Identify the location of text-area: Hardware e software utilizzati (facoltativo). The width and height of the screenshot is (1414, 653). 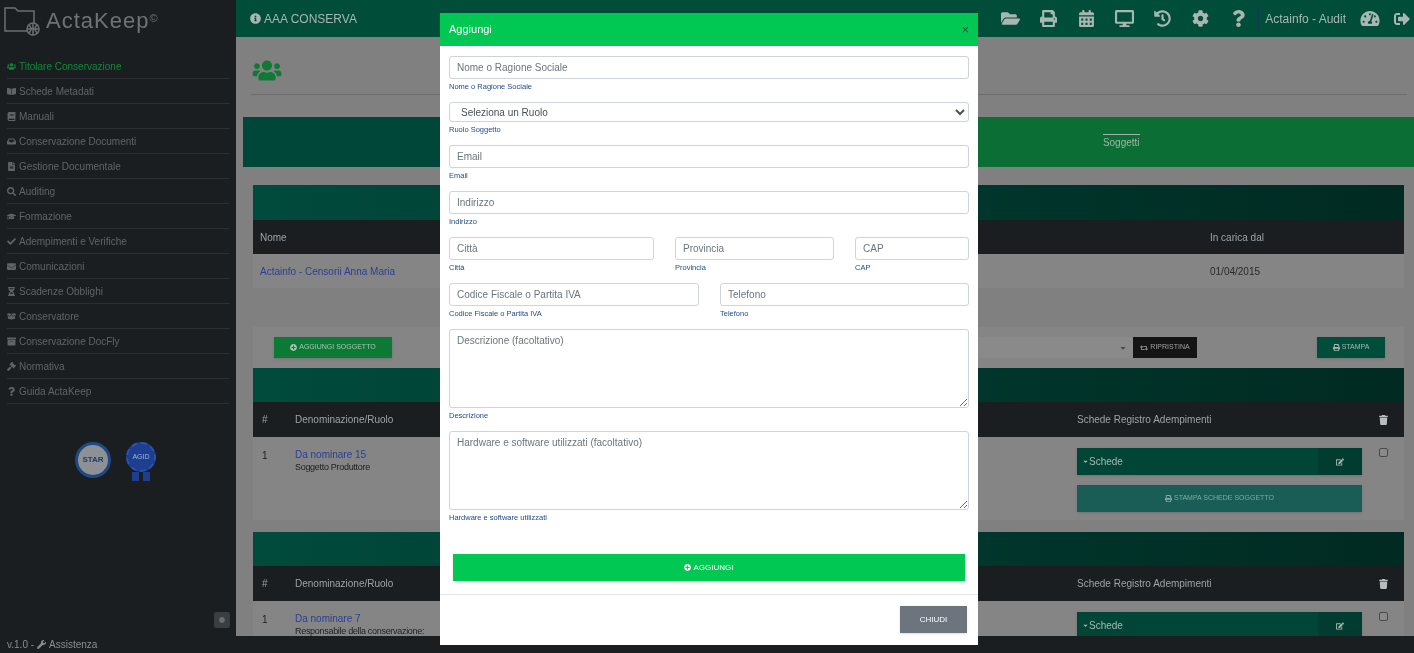
(709, 470).